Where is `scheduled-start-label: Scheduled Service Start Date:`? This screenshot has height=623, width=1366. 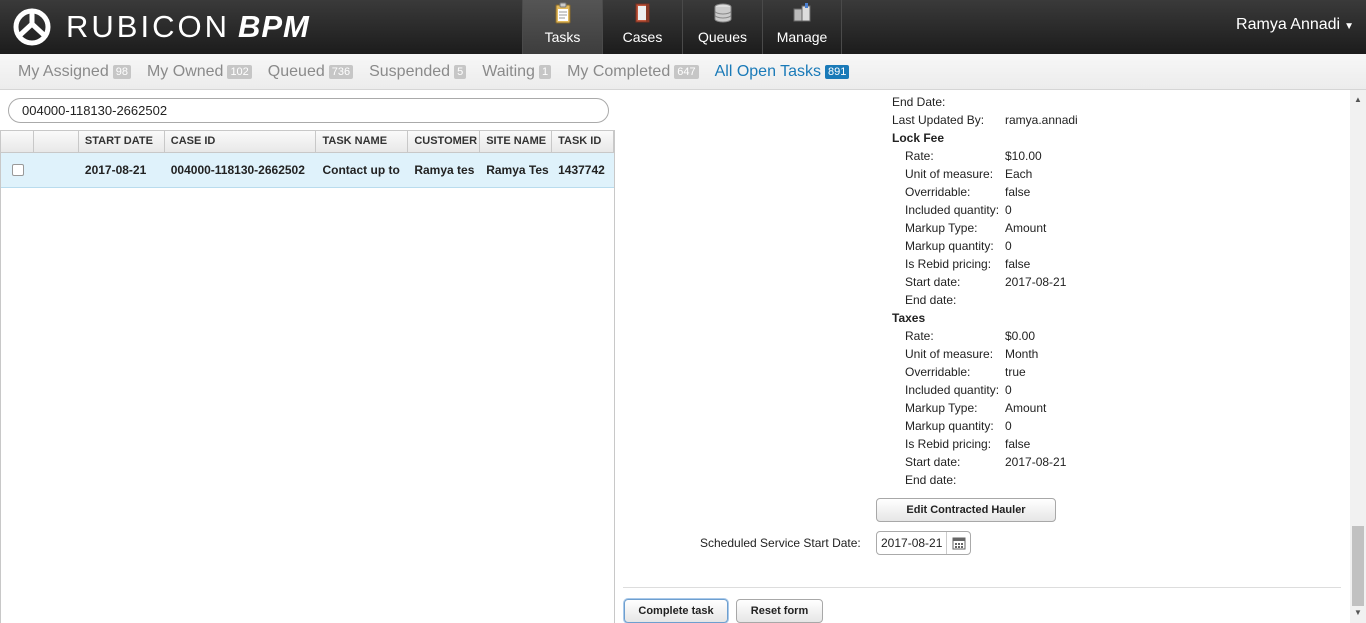 scheduled-start-label: Scheduled Service Start Date: is located at coordinates (780, 543).